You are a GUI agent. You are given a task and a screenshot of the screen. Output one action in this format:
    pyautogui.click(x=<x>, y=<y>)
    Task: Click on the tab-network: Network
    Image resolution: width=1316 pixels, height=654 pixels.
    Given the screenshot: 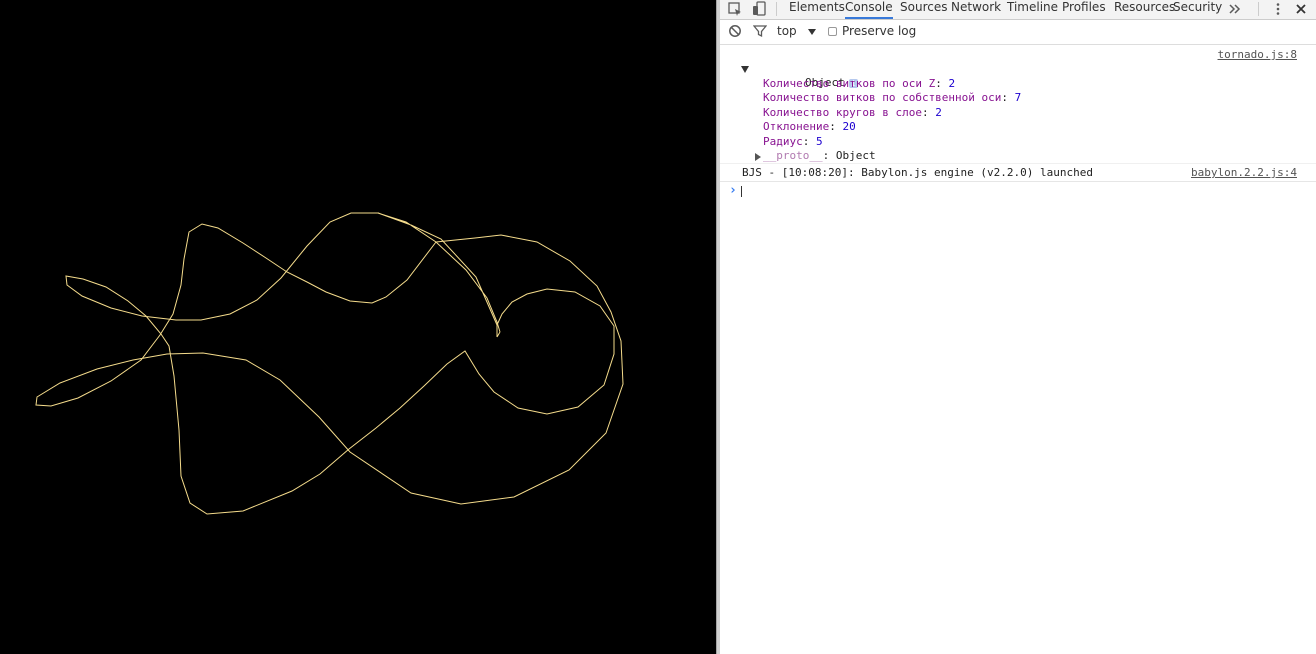 What is the action you would take?
    pyautogui.click(x=976, y=9)
    